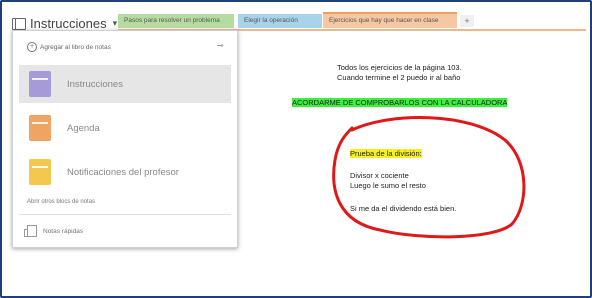 The height and width of the screenshot is (298, 592). I want to click on add-notebook-button: + Agregar al libro de notas, so click(69, 47).